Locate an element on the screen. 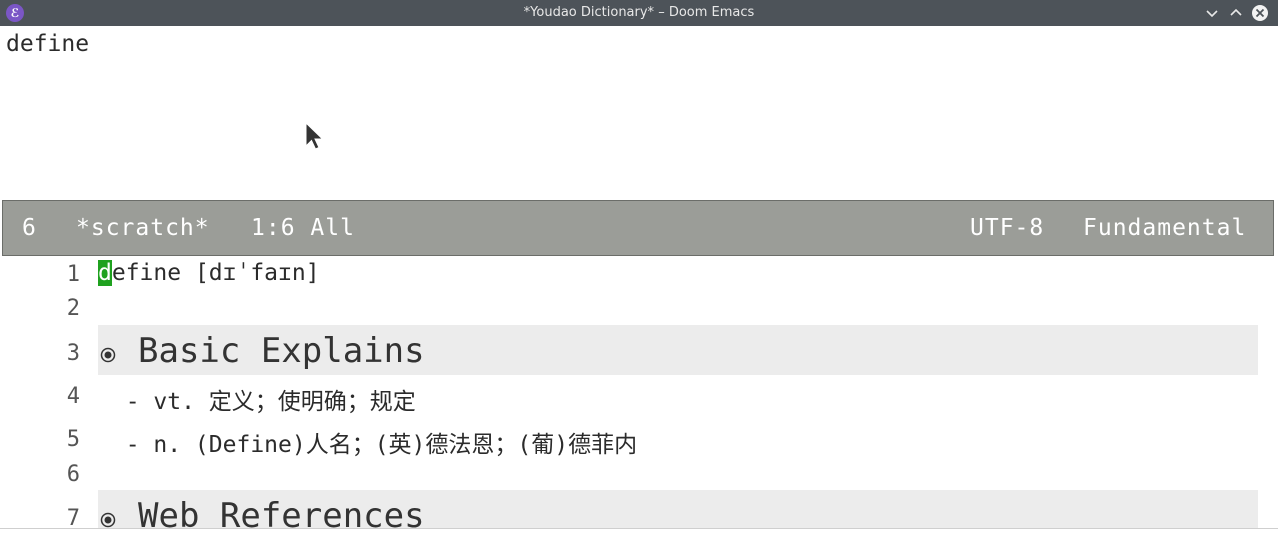  close-icon is located at coordinates (1260, 13).